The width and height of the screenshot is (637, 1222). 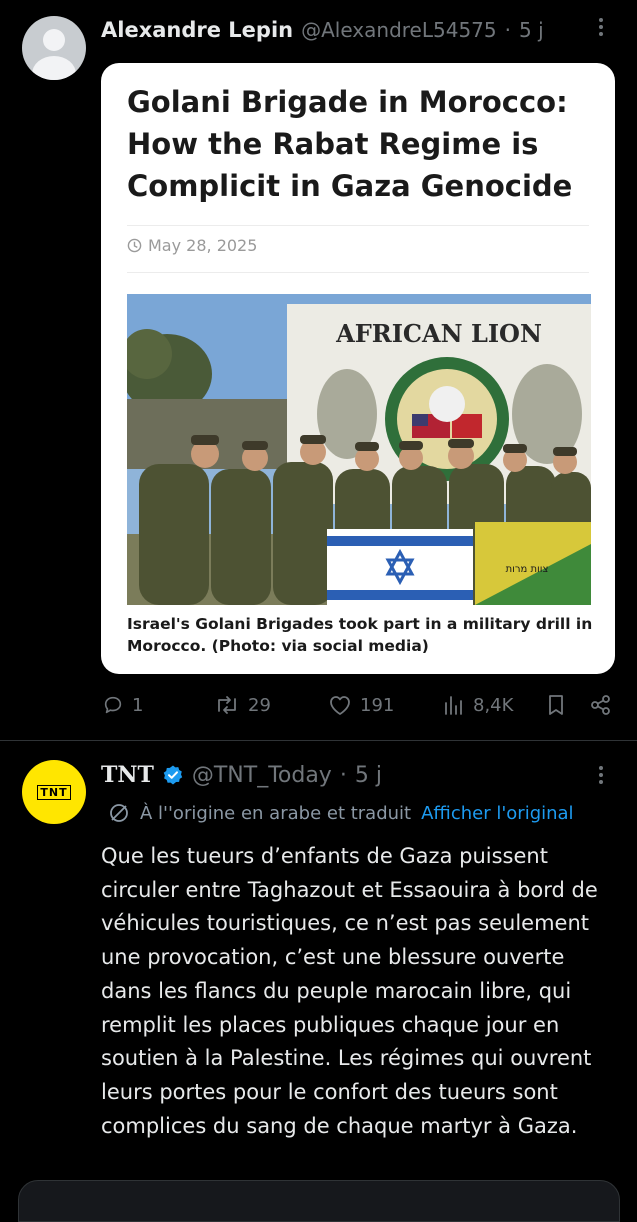 I want to click on verified-badge-icon, so click(x=173, y=775).